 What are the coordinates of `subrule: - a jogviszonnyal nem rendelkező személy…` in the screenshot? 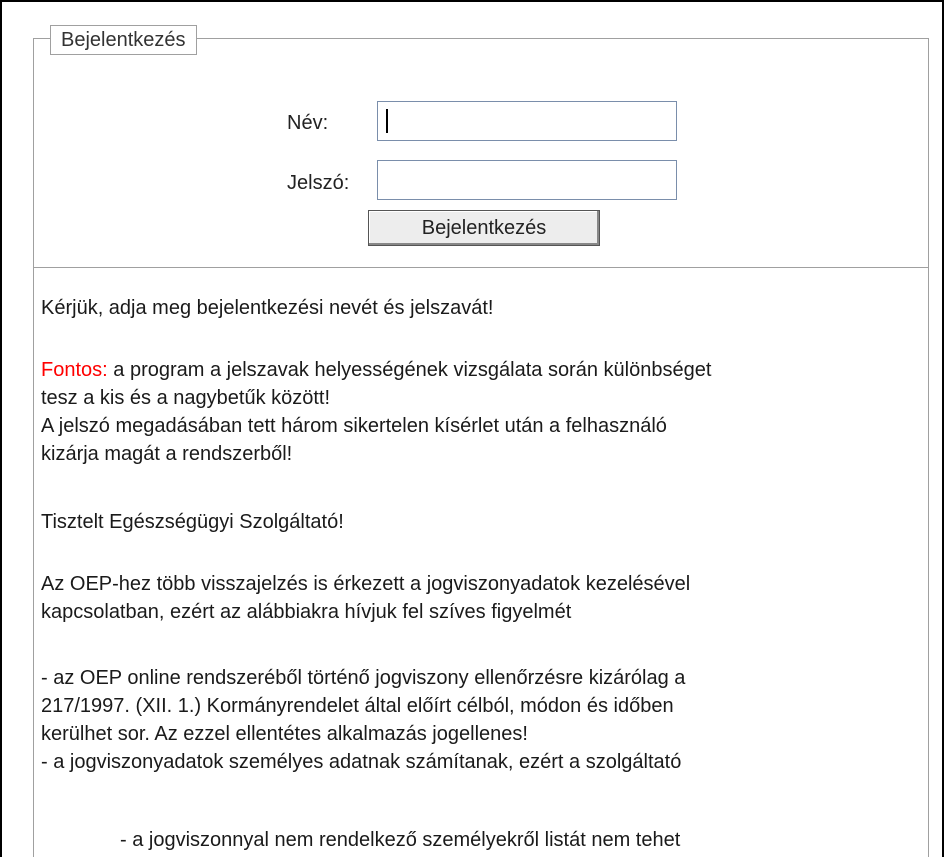 It's located at (400, 840).